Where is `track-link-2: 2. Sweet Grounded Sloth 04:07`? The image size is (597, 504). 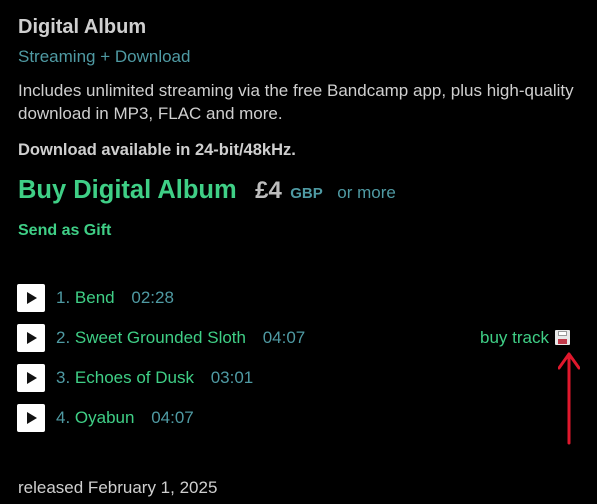 track-link-2: 2. Sweet Grounded Sloth 04:07 is located at coordinates (180, 338).